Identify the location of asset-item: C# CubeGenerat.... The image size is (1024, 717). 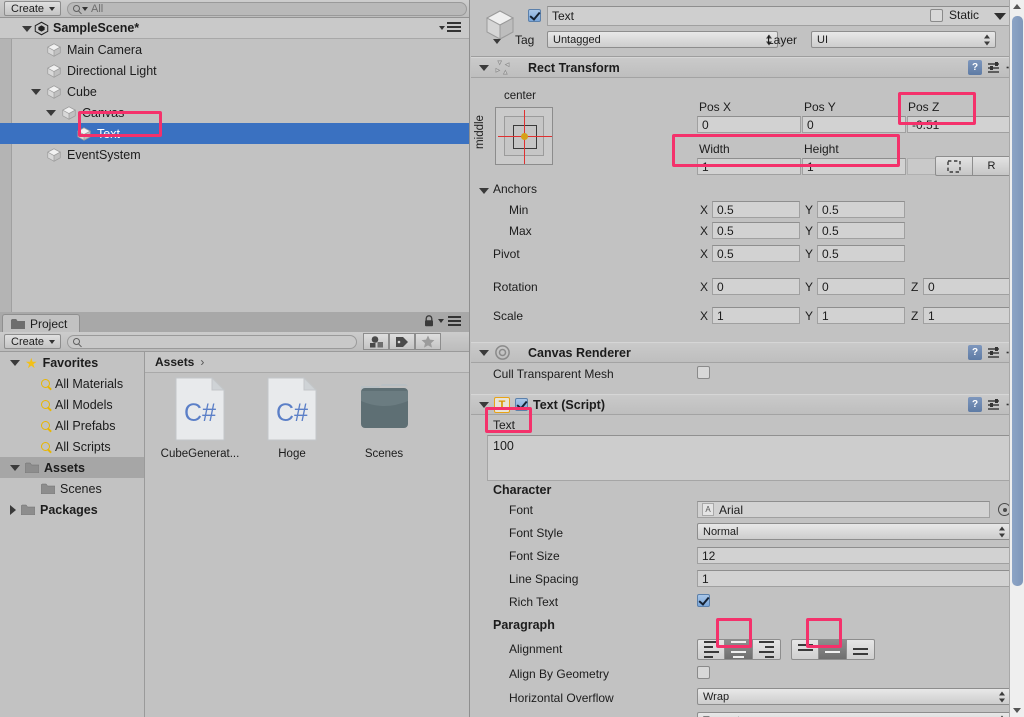
(200, 418).